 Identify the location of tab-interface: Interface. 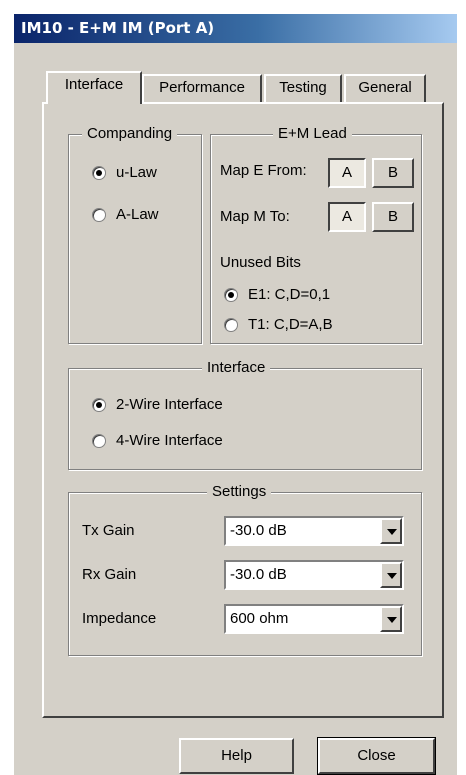
(94, 87).